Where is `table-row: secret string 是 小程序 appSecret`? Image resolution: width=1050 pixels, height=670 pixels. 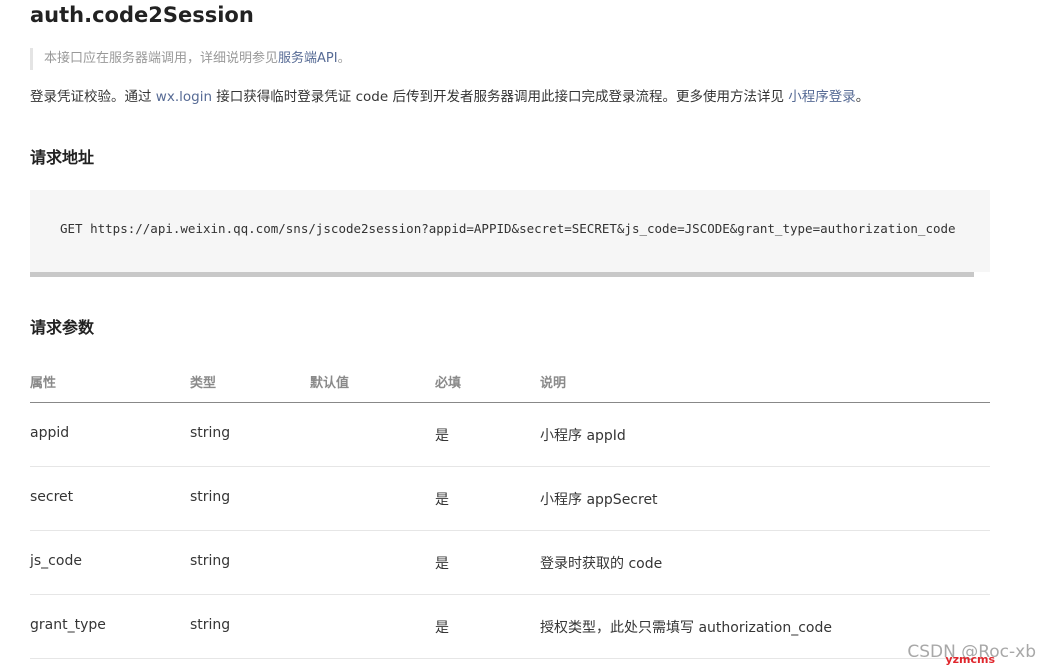
table-row: secret string 是 小程序 appSecret is located at coordinates (510, 499).